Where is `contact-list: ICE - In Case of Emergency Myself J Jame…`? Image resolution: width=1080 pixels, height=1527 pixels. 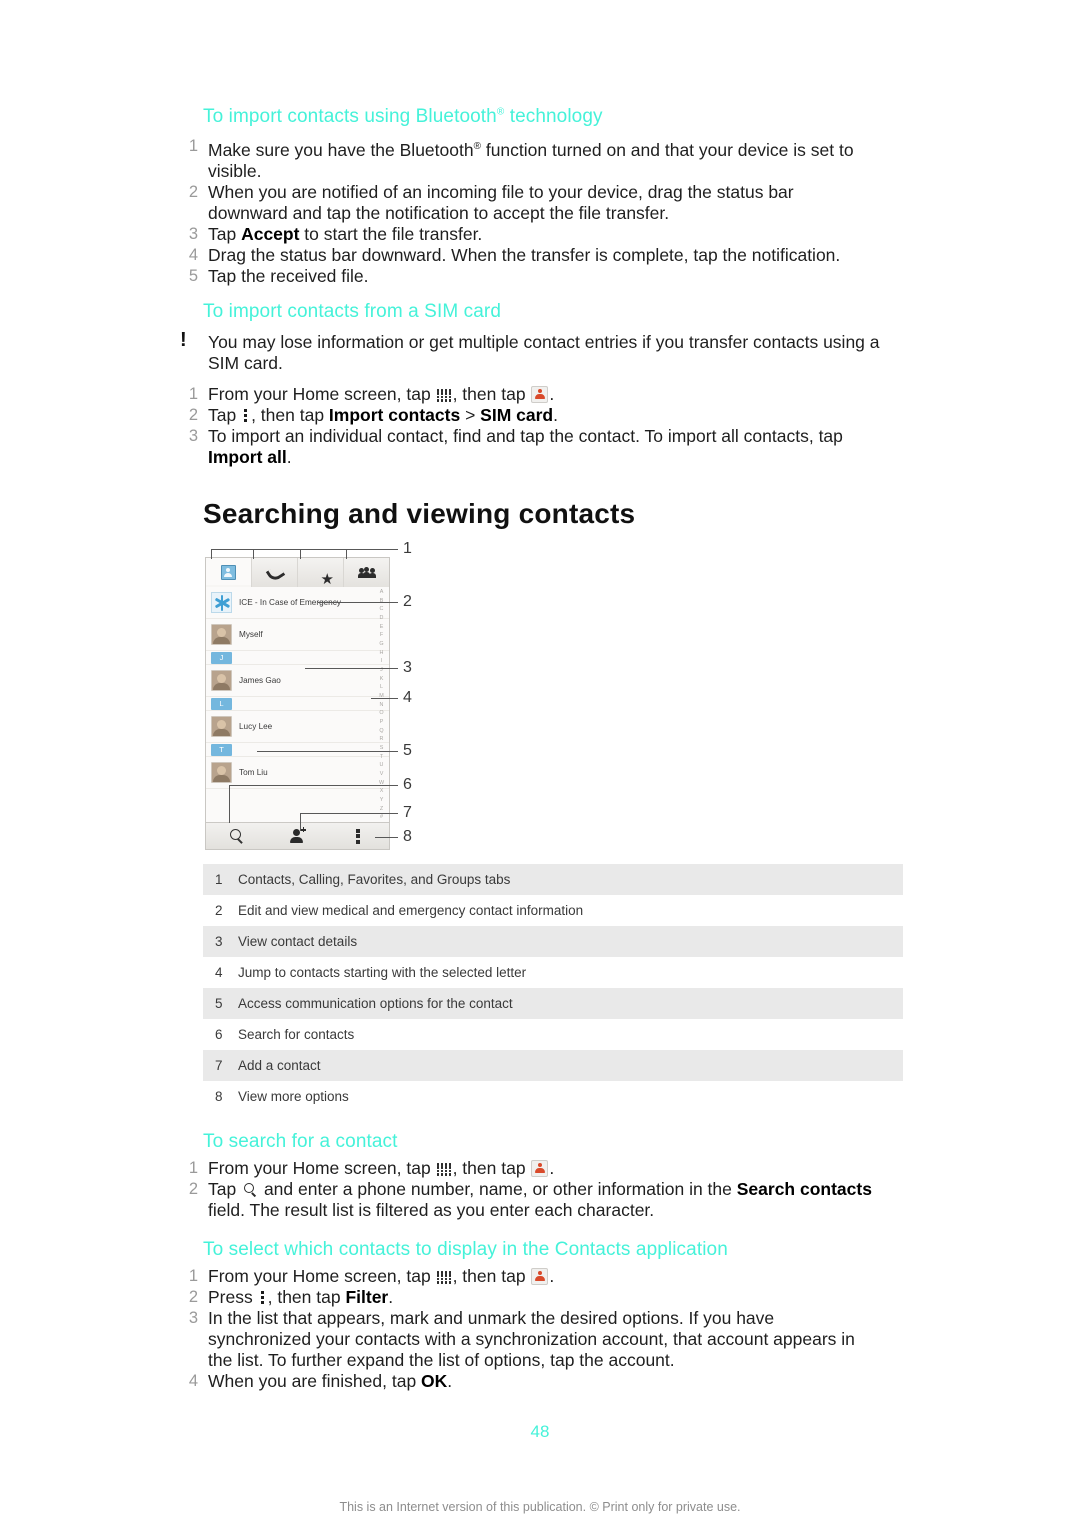 contact-list: ICE - In Case of Emergency Myself J Jame… is located at coordinates (297, 705).